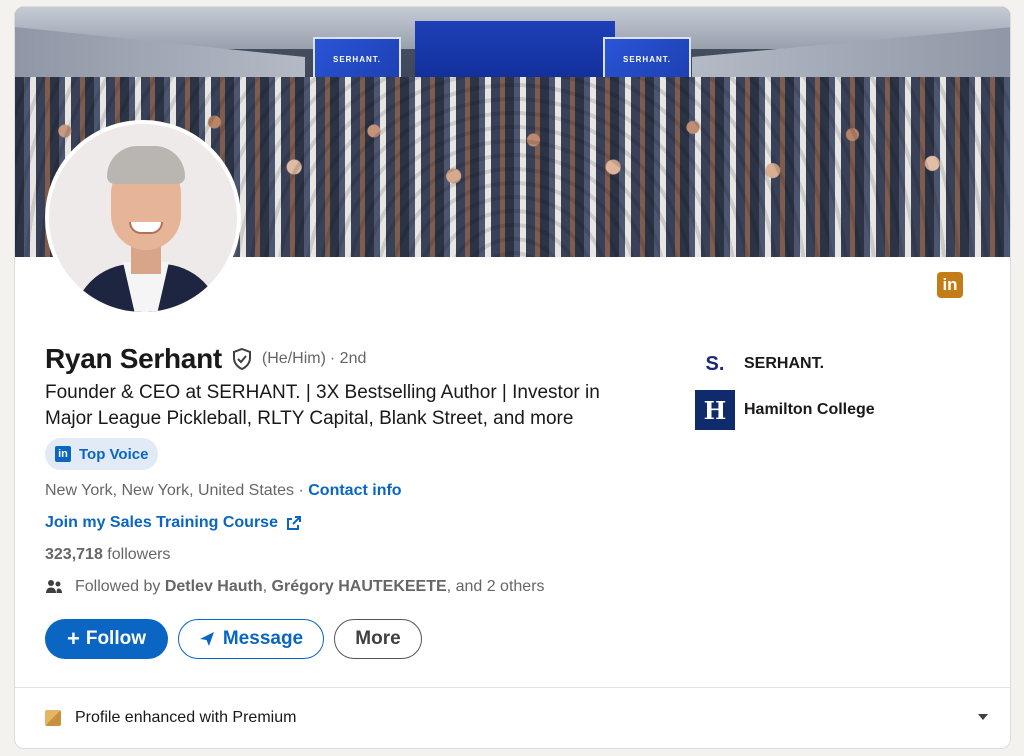  I want to click on more-label: More, so click(378, 638).